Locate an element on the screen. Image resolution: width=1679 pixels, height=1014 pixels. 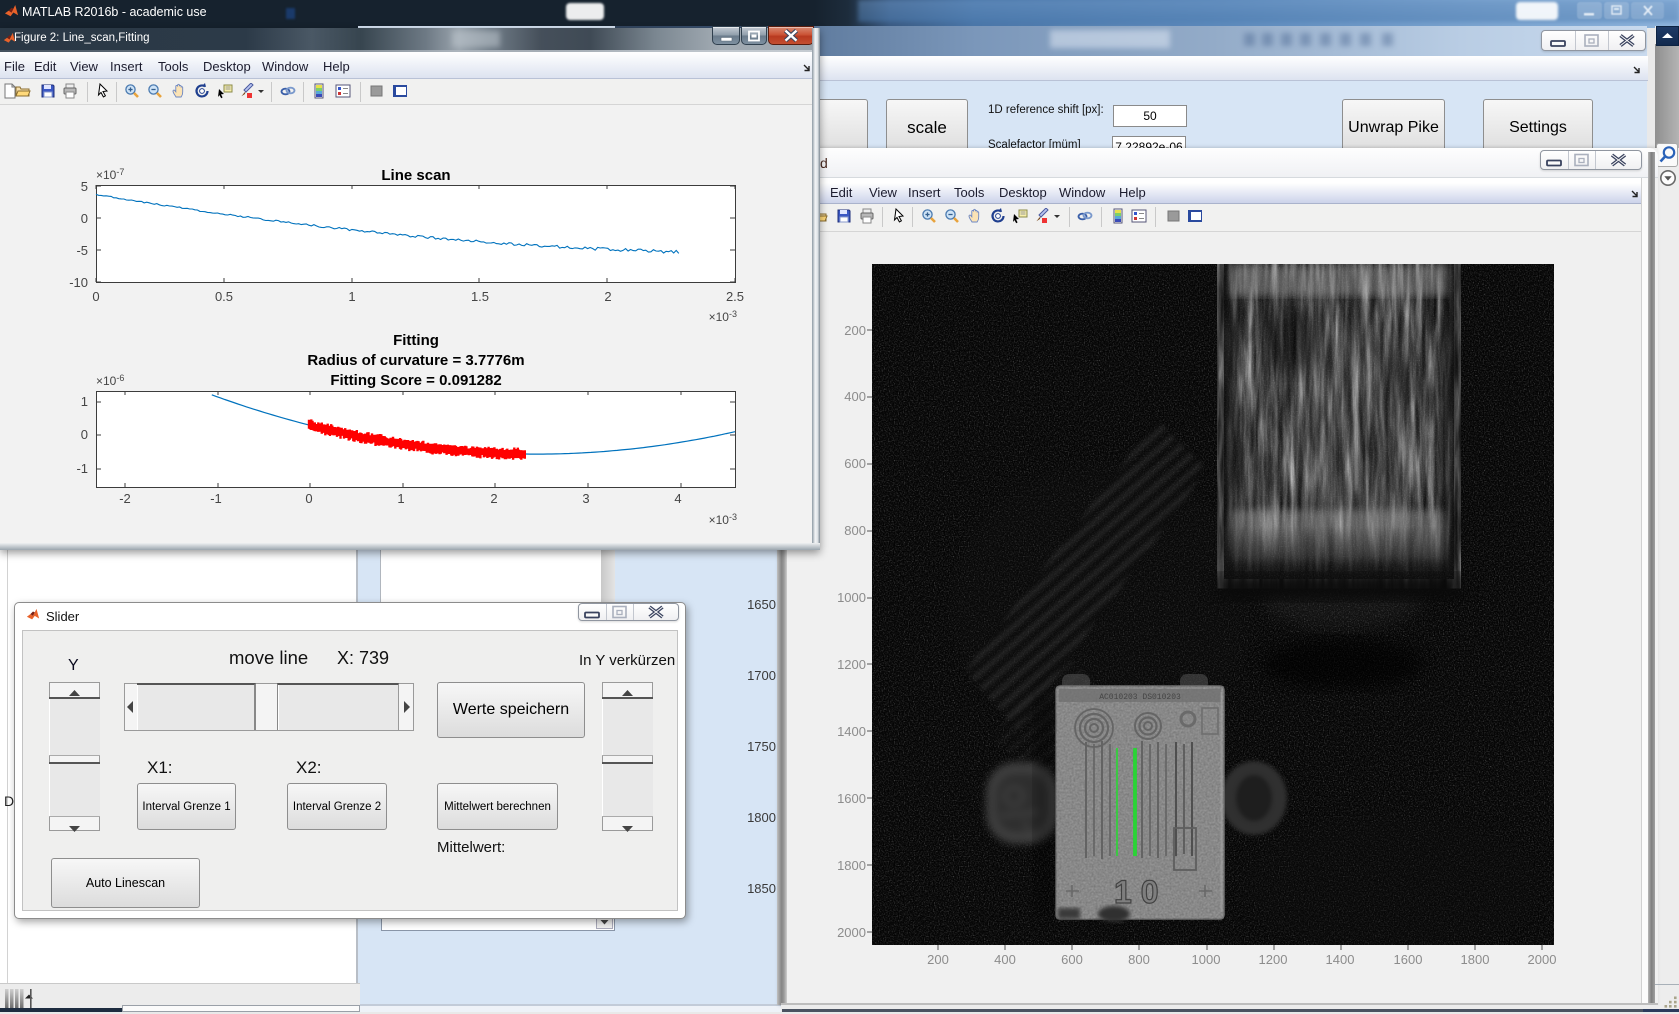
svg-text: -2 is located at coordinates (125, 498).